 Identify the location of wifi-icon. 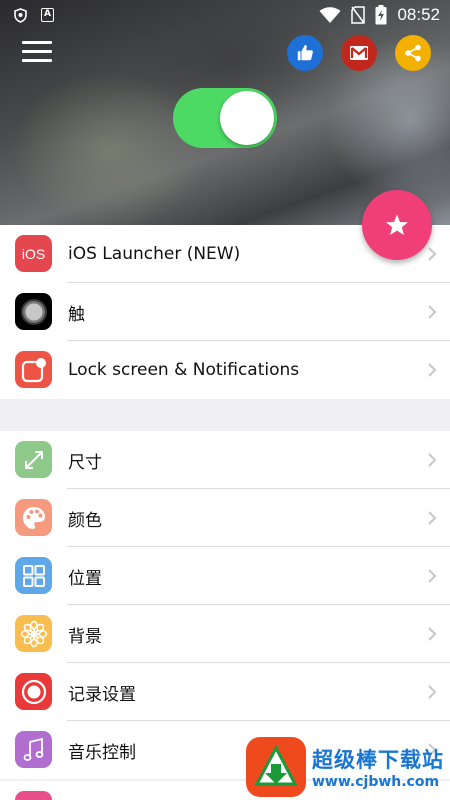
(330, 14).